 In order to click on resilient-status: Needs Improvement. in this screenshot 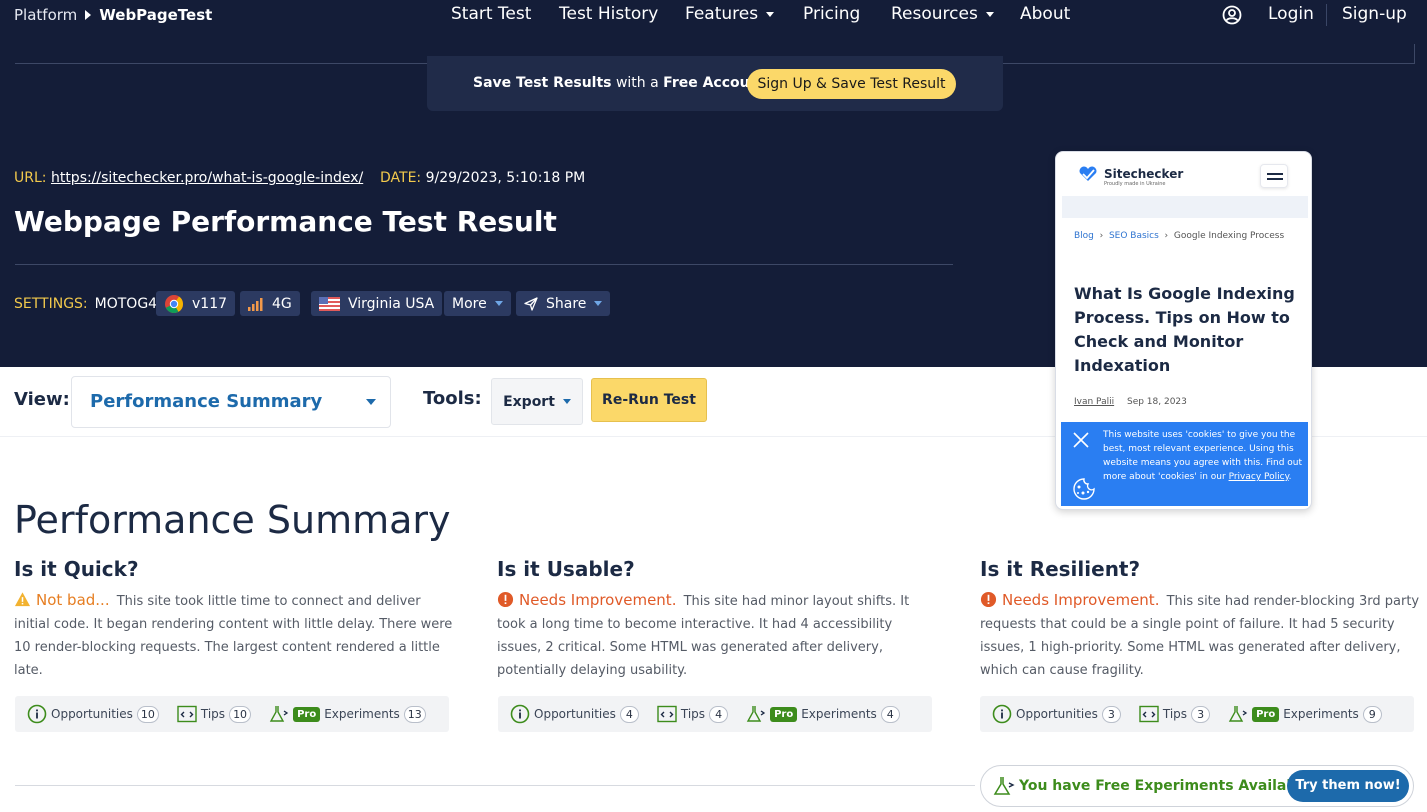, I will do `click(1081, 600)`.